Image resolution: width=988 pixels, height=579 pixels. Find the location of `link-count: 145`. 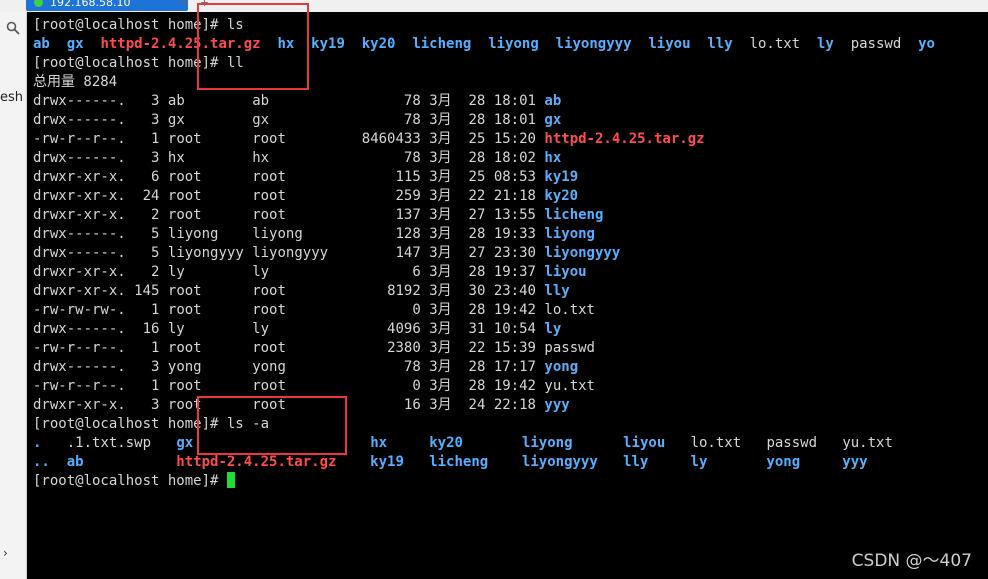

link-count: 145 is located at coordinates (147, 291).